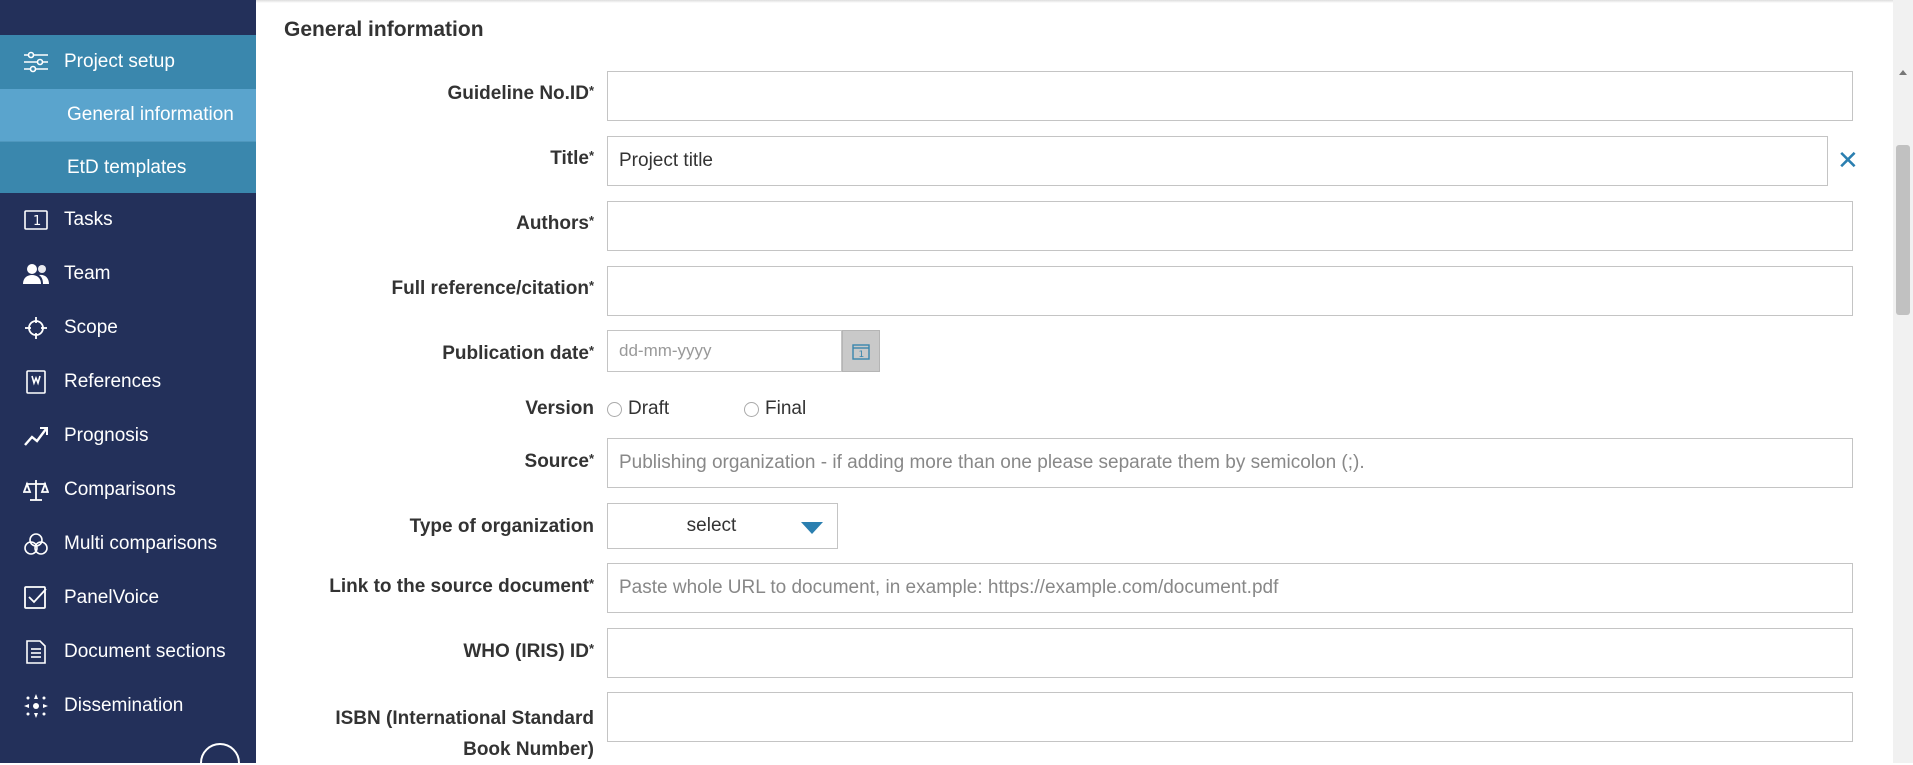 The image size is (1913, 765). I want to click on comparisons-icon, so click(36, 490).